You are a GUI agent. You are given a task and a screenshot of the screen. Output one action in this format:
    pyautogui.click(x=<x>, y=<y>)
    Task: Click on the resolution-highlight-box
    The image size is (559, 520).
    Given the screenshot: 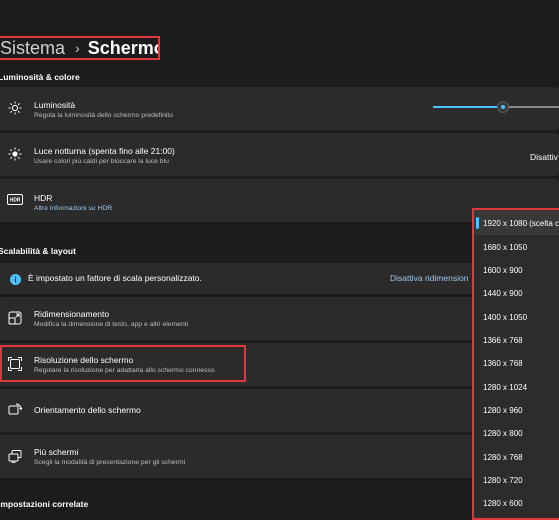 What is the action you would take?
    pyautogui.click(x=123, y=363)
    